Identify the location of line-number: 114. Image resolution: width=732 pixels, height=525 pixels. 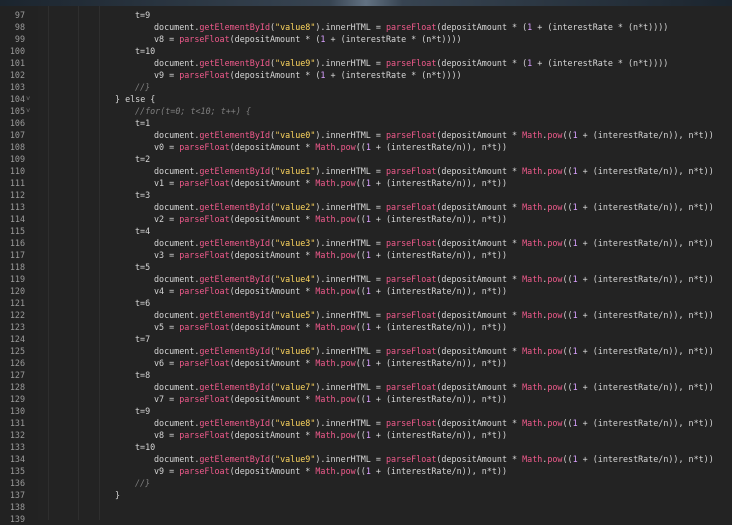
(17, 219).